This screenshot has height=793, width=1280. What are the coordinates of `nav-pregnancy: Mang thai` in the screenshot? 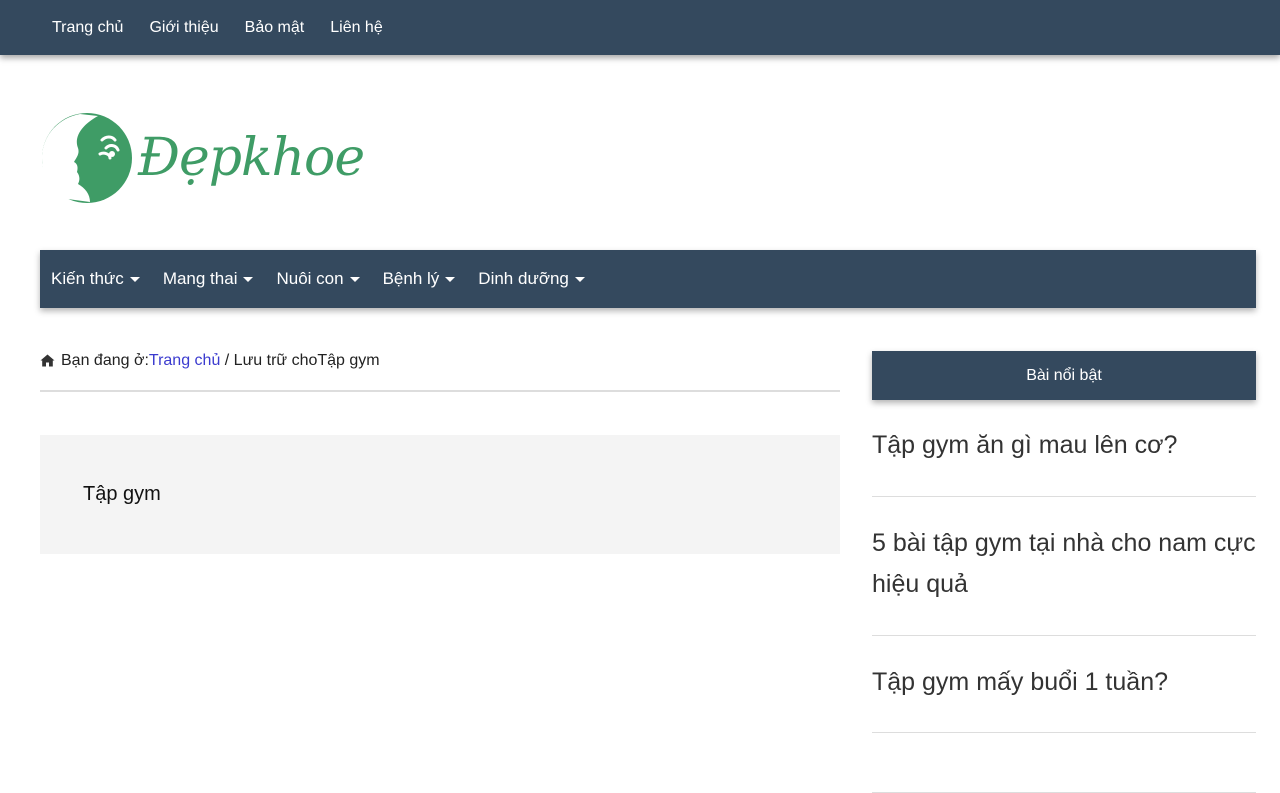 It's located at (209, 279).